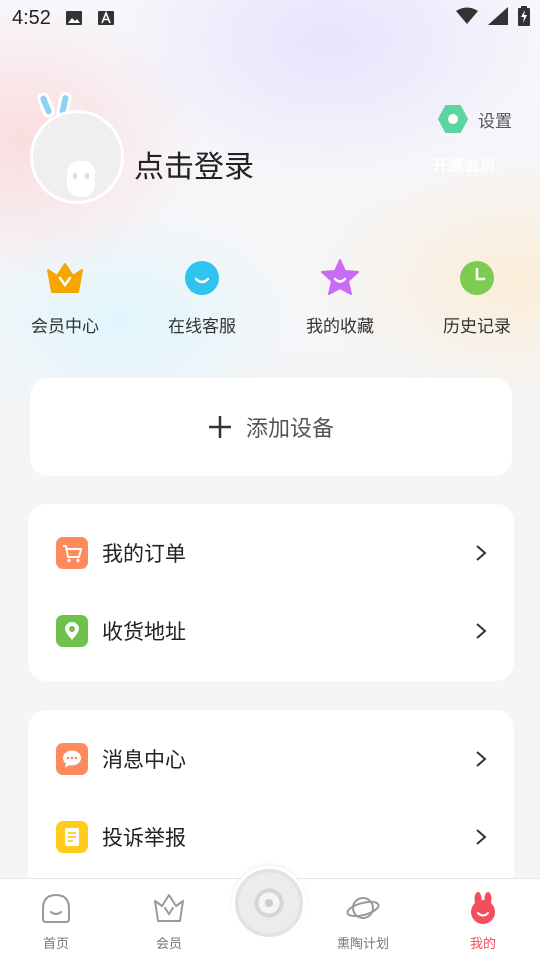 Image resolution: width=540 pixels, height=960 pixels. I want to click on disc-center, so click(269, 903).